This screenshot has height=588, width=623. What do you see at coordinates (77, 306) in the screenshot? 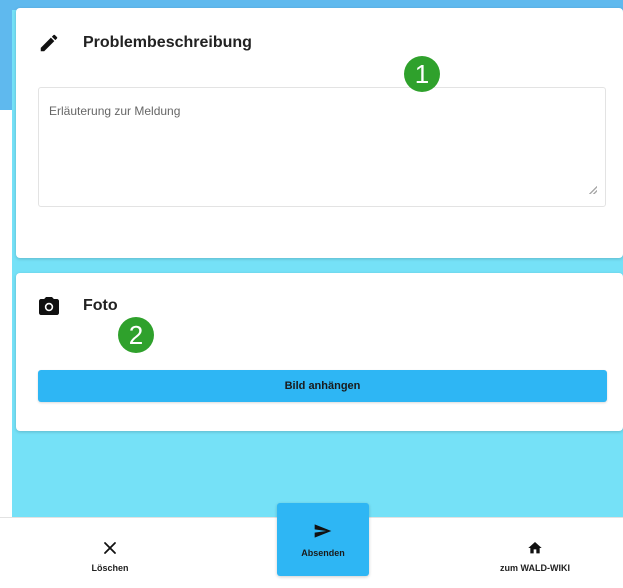
I see `photo-card-header: Foto` at bounding box center [77, 306].